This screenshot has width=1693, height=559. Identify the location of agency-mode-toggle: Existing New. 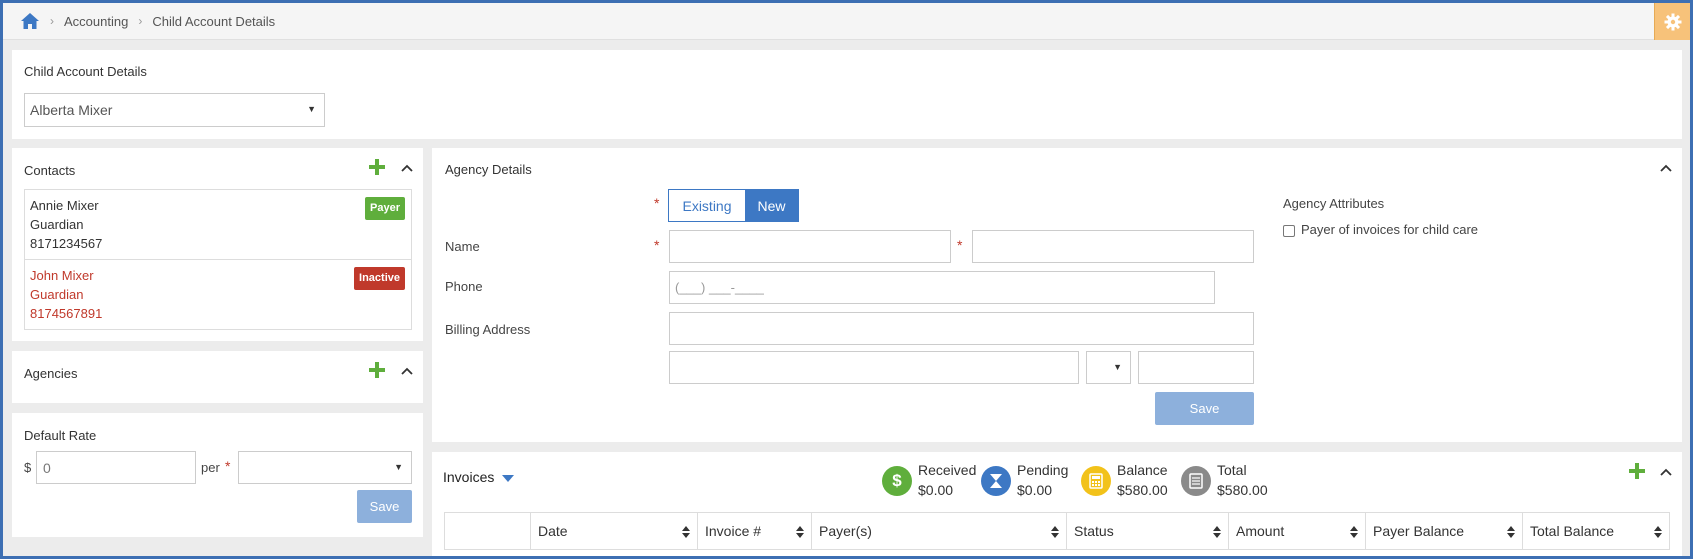
(733, 205).